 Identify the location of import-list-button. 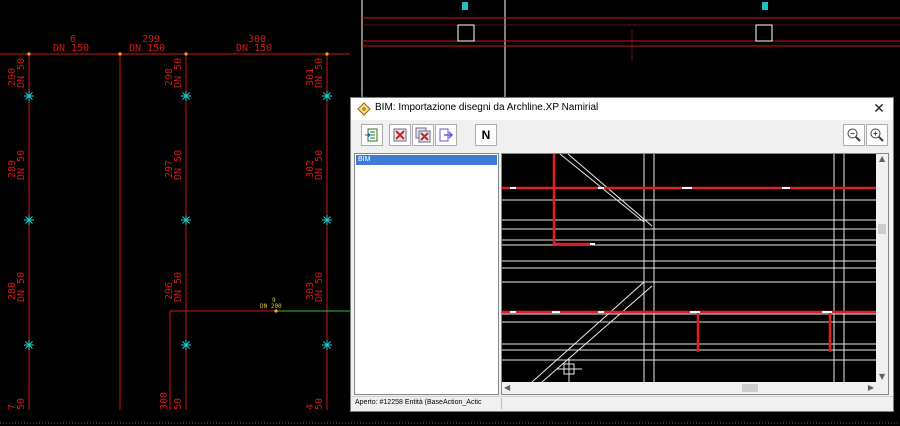
(372, 135).